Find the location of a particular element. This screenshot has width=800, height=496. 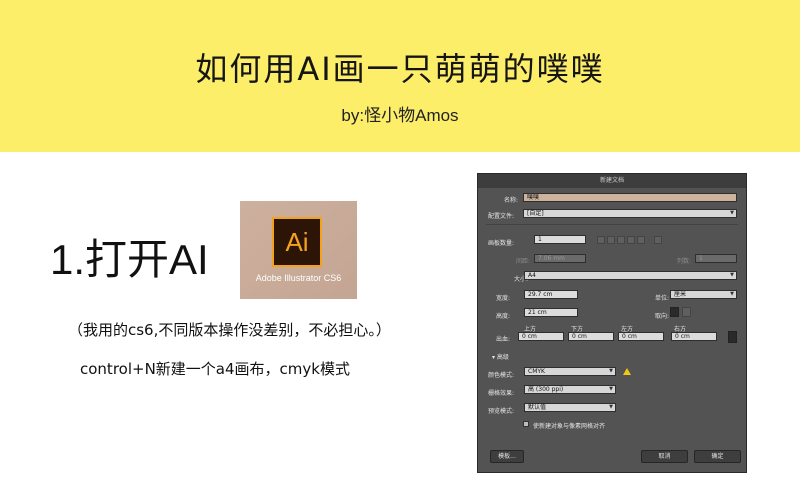

ai-icon-letters: Ai is located at coordinates (297, 242).